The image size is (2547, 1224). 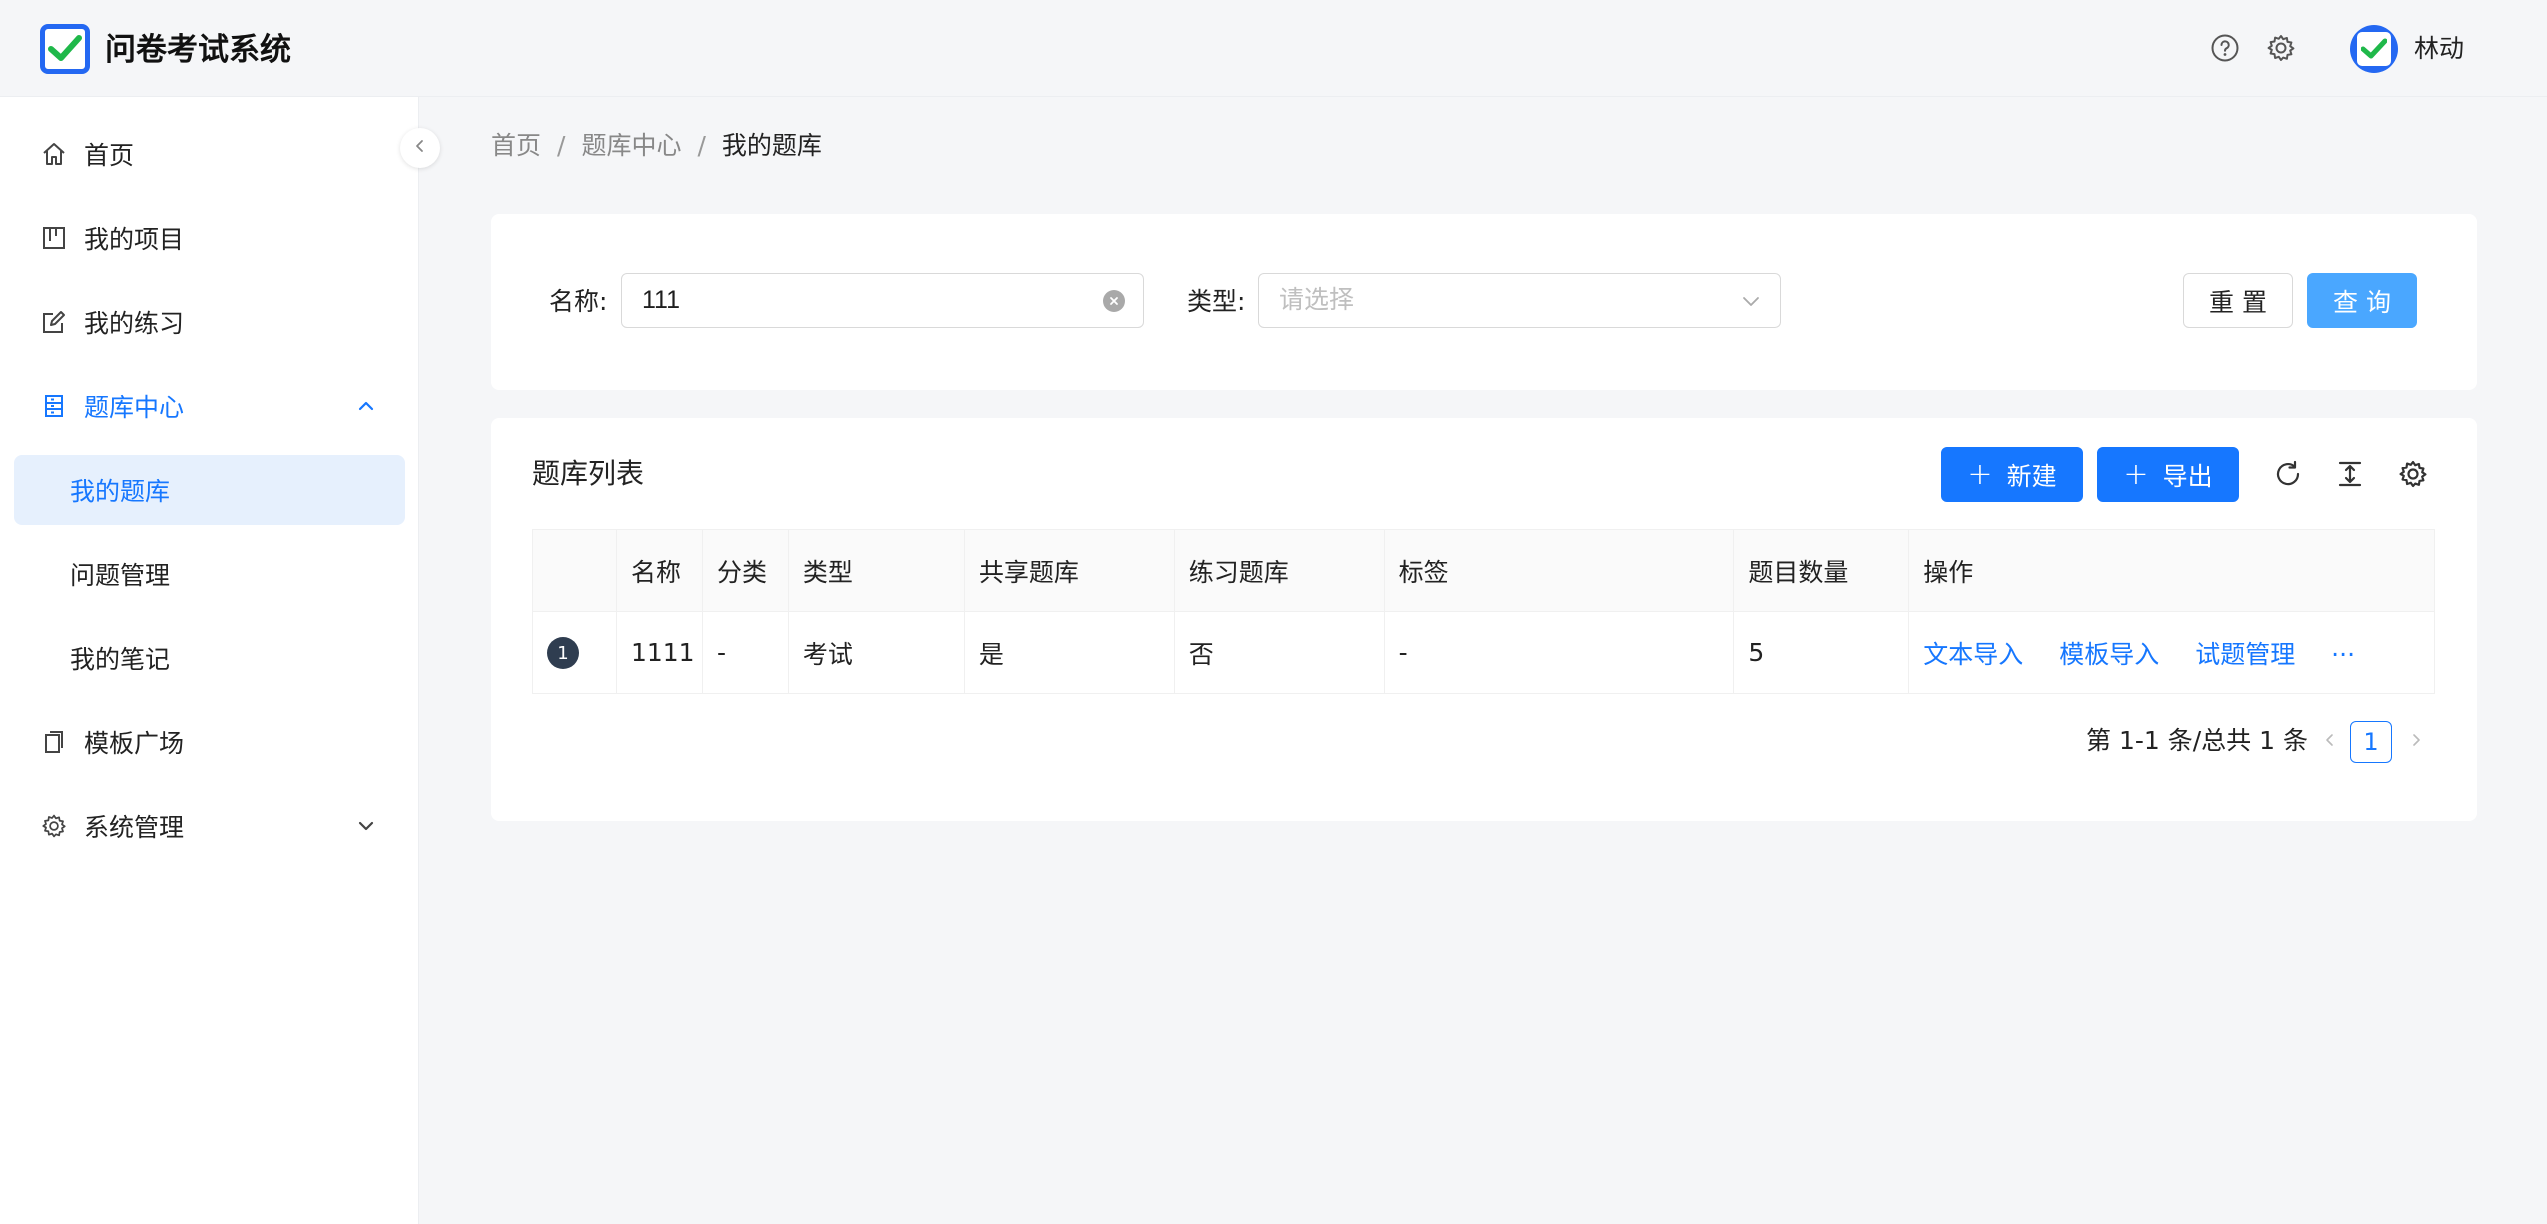 I want to click on user-avatar, so click(x=2374, y=49).